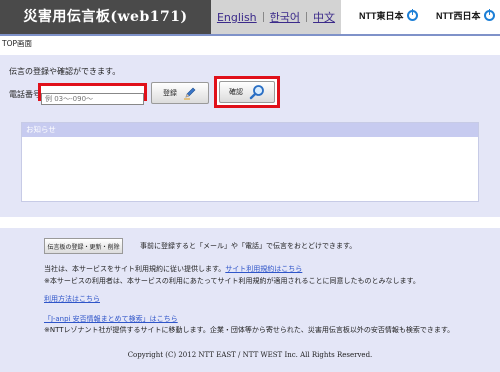 This screenshot has width=500, height=372. What do you see at coordinates (256, 92) in the screenshot?
I see `magnifier-icon` at bounding box center [256, 92].